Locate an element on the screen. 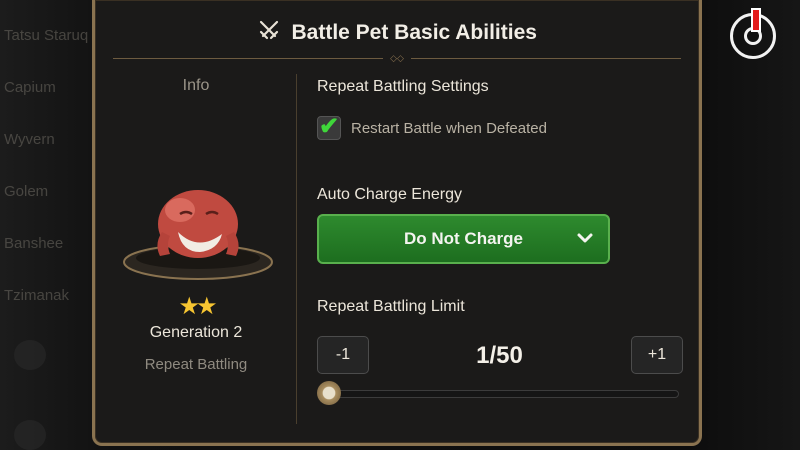 The height and width of the screenshot is (450, 800). background-pet-icon is located at coordinates (30, 355).